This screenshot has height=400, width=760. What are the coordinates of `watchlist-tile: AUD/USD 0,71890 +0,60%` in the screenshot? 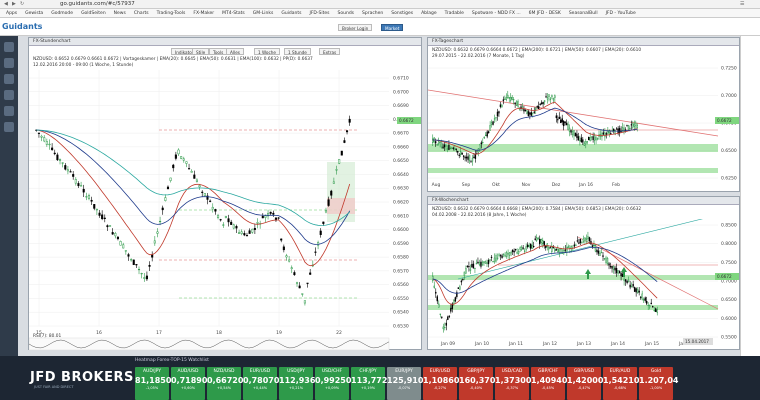 It's located at (189, 383).